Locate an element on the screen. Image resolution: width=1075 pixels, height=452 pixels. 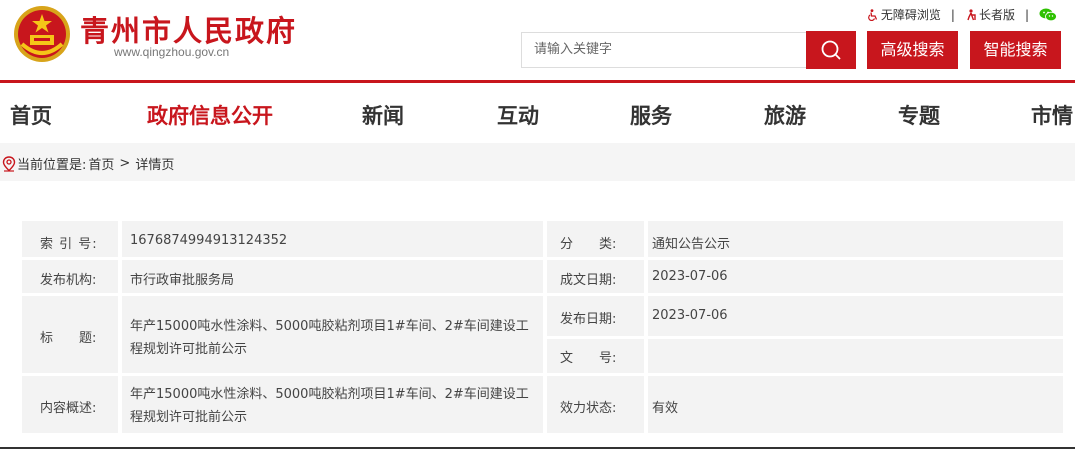
validity-status-label: 效力状态: is located at coordinates (588, 408).